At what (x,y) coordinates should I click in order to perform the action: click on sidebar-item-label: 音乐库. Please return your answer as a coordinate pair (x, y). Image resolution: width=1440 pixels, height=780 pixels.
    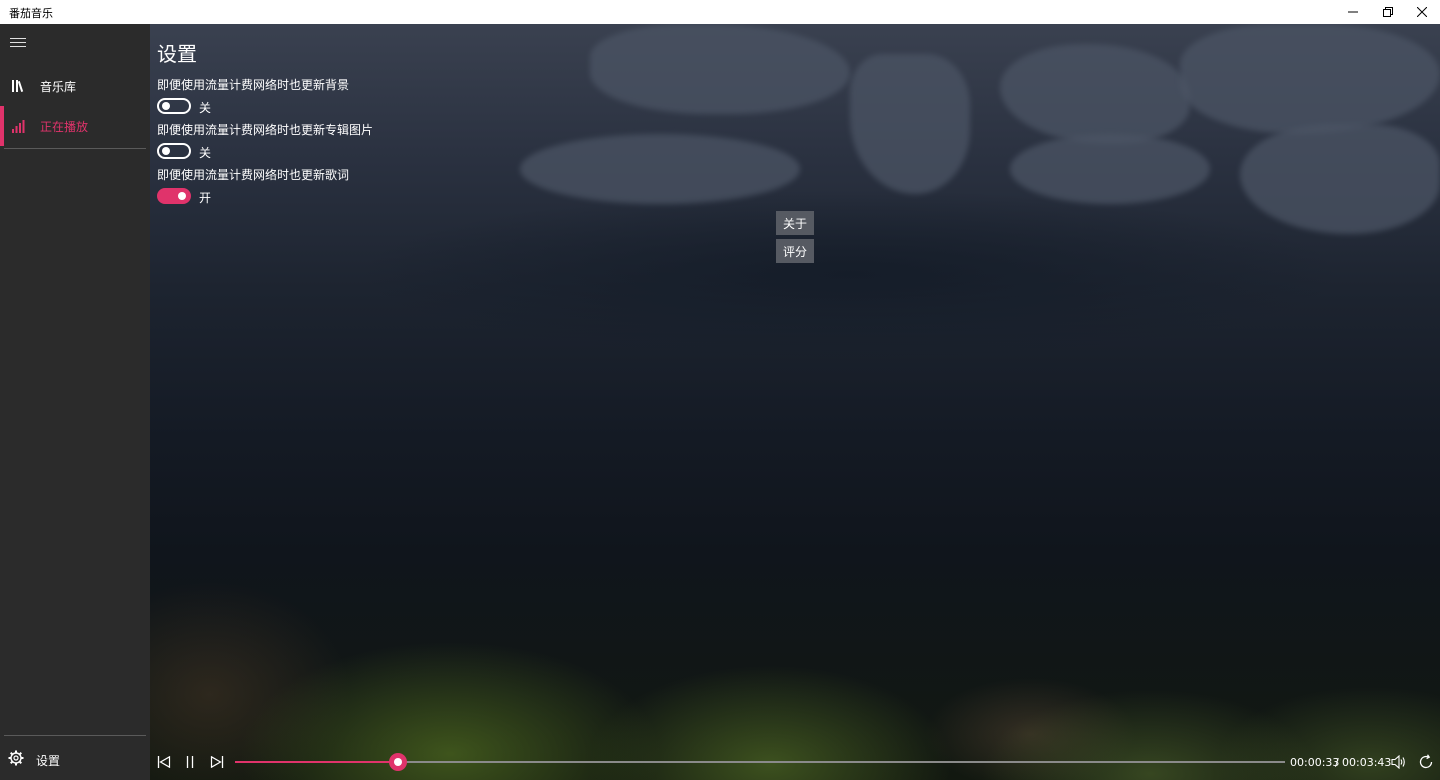
    Looking at the image, I should click on (58, 87).